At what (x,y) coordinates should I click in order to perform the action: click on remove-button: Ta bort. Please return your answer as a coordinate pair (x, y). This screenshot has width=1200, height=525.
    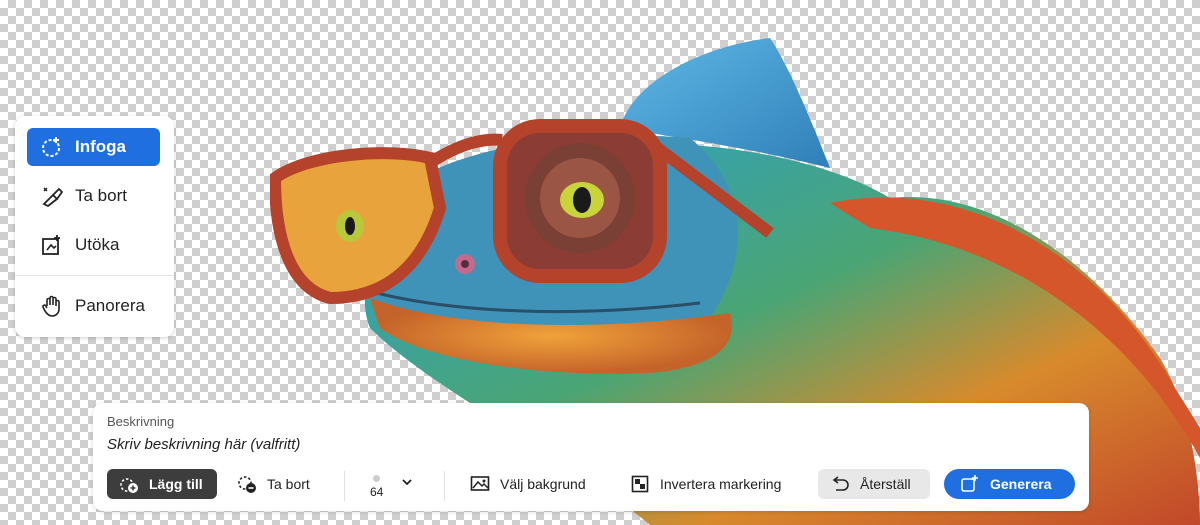
    Looking at the image, I should click on (282, 484).